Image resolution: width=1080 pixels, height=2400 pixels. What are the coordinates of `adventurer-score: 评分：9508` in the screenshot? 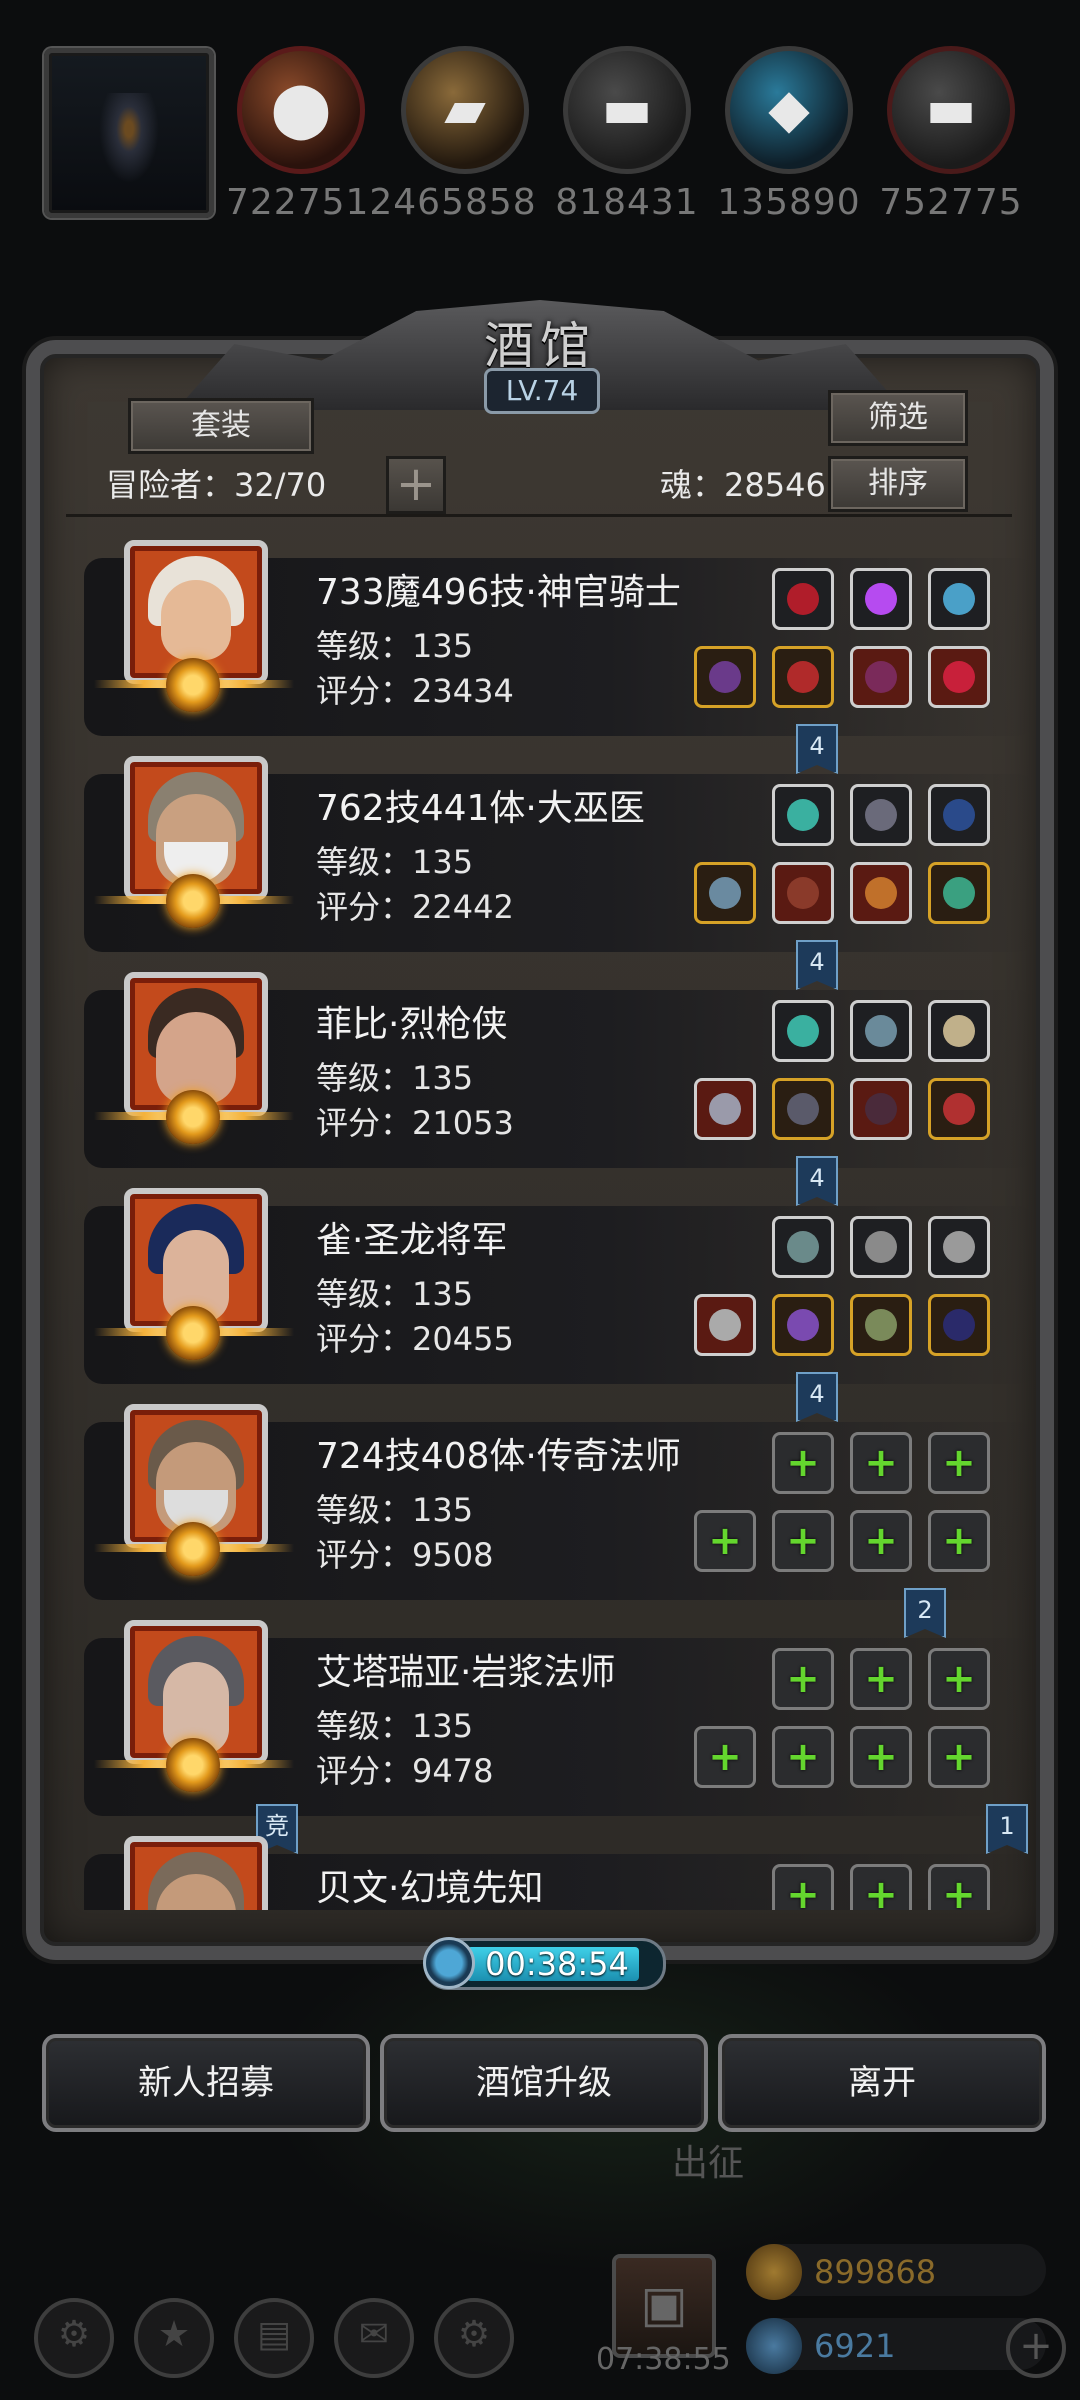 It's located at (405, 1555).